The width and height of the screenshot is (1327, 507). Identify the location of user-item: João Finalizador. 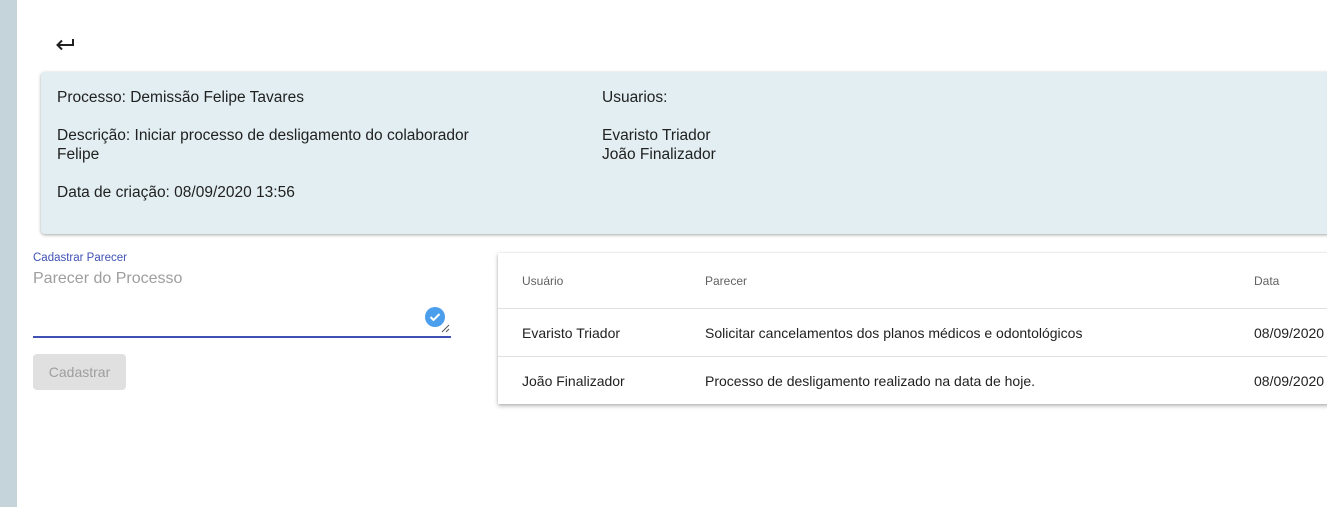
(659, 154).